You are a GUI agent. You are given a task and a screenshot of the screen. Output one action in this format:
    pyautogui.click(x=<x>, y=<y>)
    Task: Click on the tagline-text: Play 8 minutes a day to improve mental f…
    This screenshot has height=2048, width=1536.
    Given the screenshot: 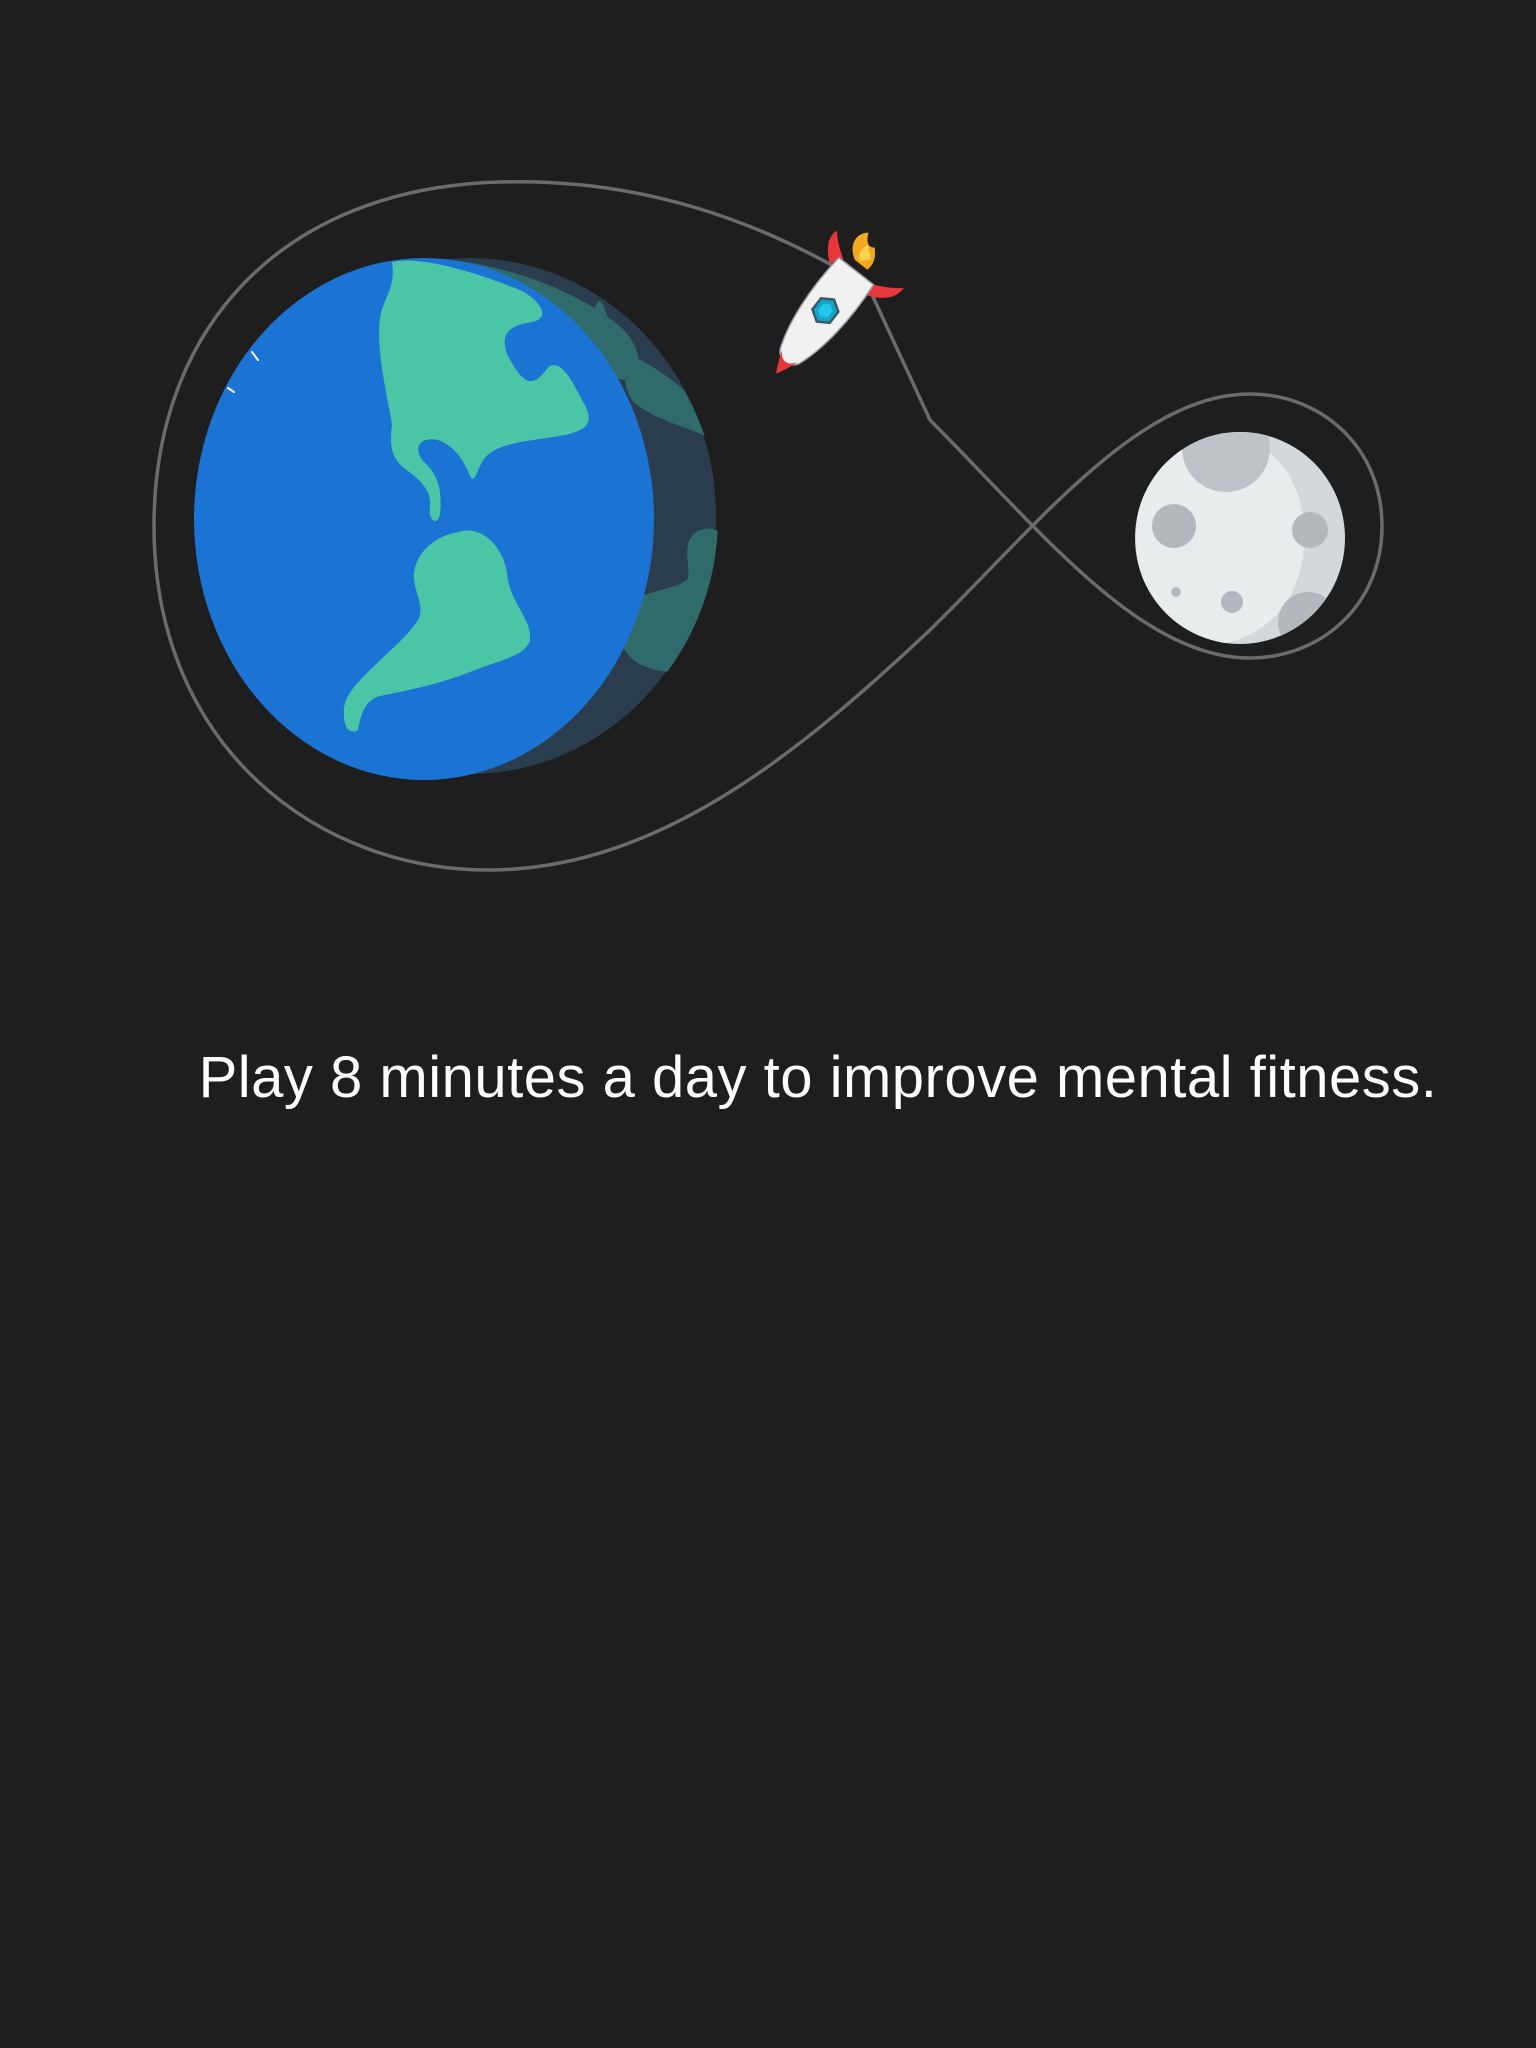 What is the action you would take?
    pyautogui.click(x=818, y=1077)
    